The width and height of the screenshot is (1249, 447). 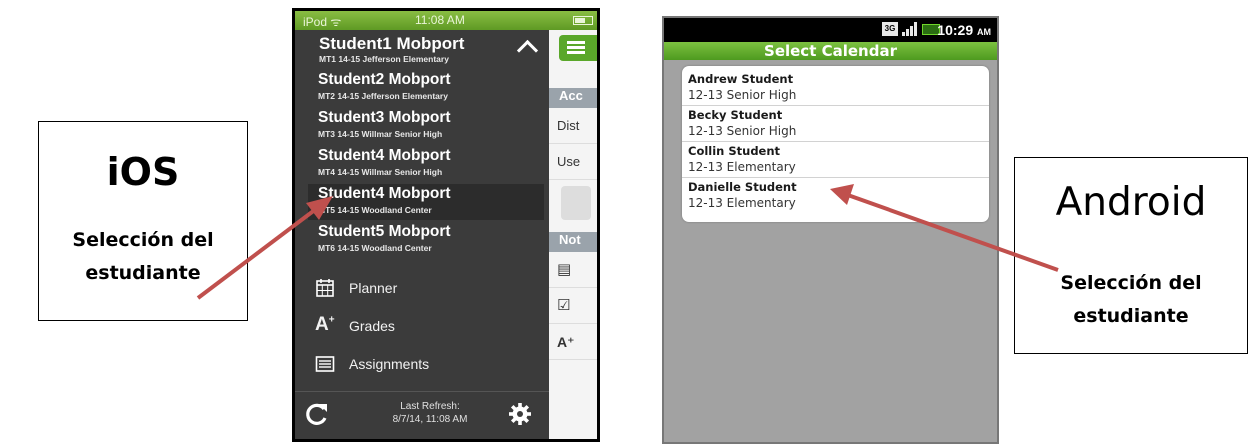 I want to click on ios-label-box: iOS Selección del estudiante, so click(x=143, y=221).